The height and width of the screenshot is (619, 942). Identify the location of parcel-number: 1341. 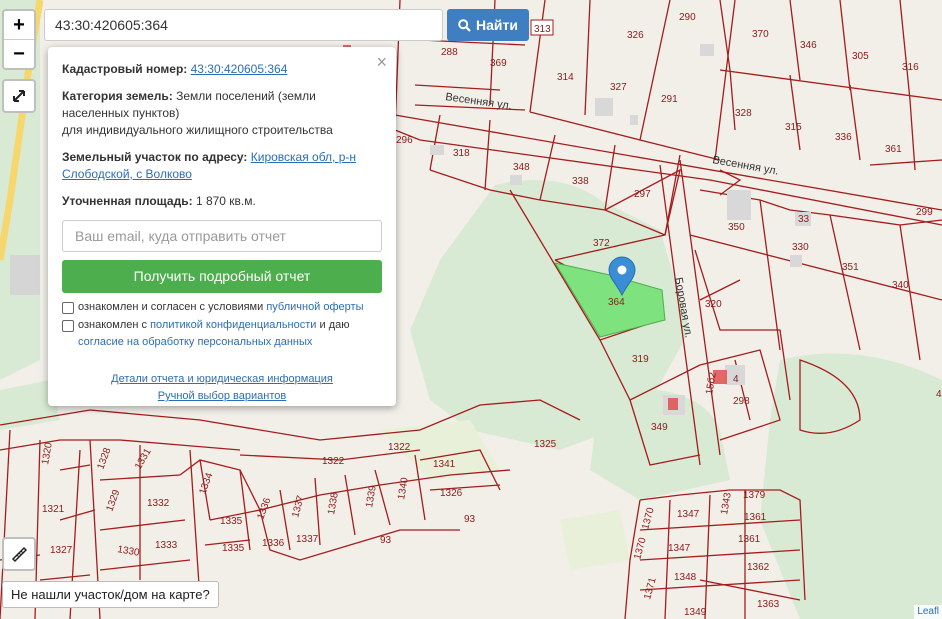
(444, 464).